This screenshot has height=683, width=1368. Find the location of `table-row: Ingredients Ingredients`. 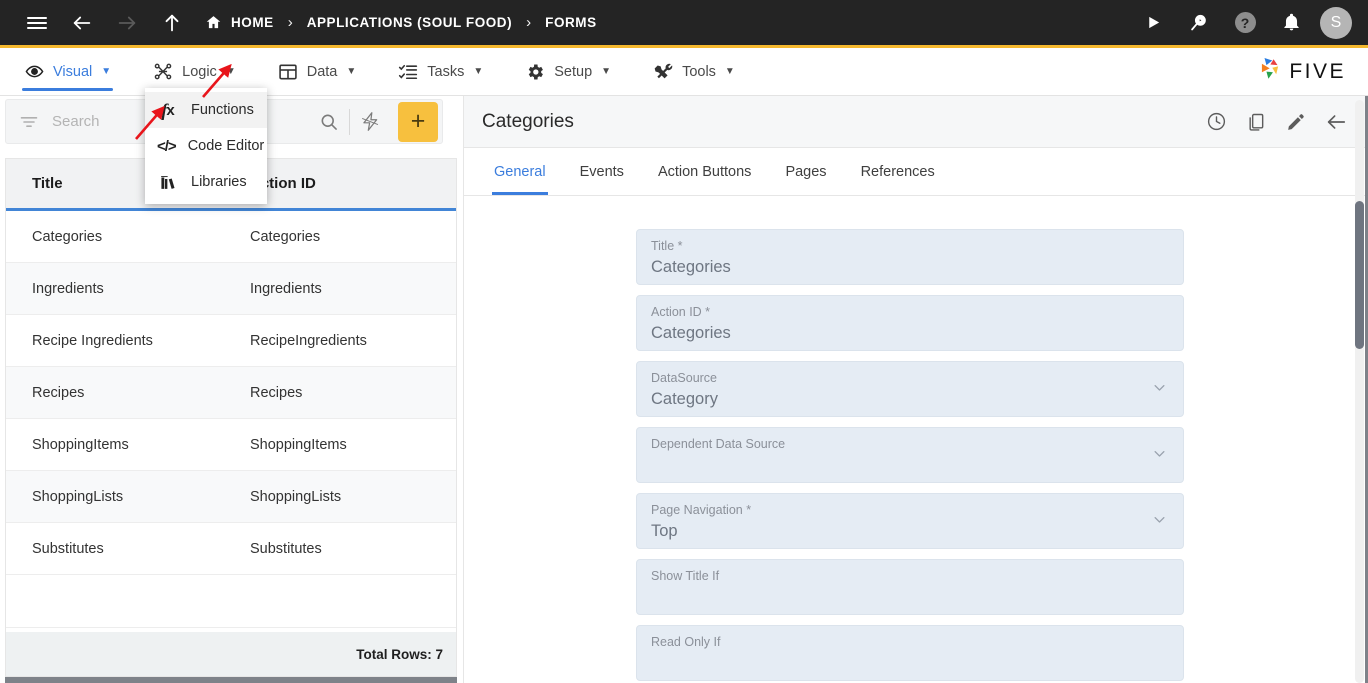

table-row: Ingredients Ingredients is located at coordinates (231, 289).